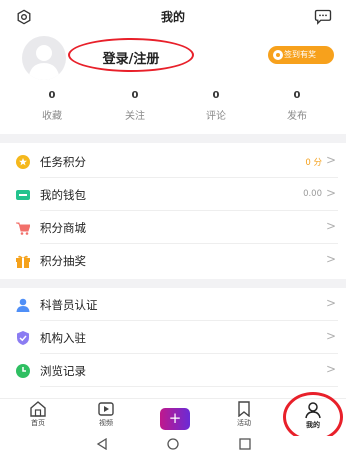 This screenshot has width=346, height=452. Describe the element at coordinates (135, 116) in the screenshot. I see `stat-label: 关注` at that location.